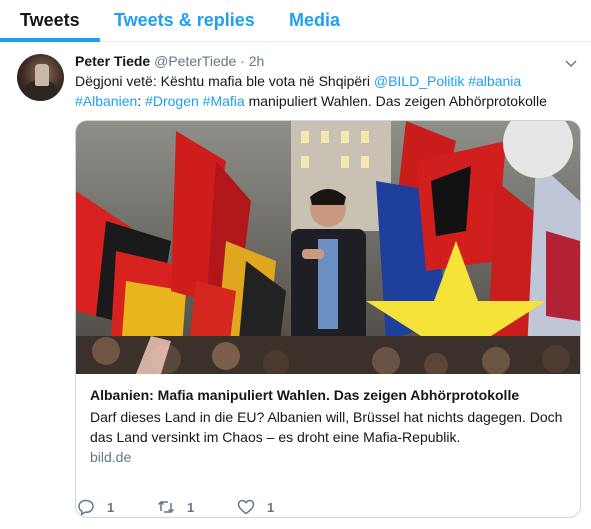 This screenshot has height=529, width=591. What do you see at coordinates (419, 81) in the screenshot?
I see `mention-link: @BILD_Politik` at bounding box center [419, 81].